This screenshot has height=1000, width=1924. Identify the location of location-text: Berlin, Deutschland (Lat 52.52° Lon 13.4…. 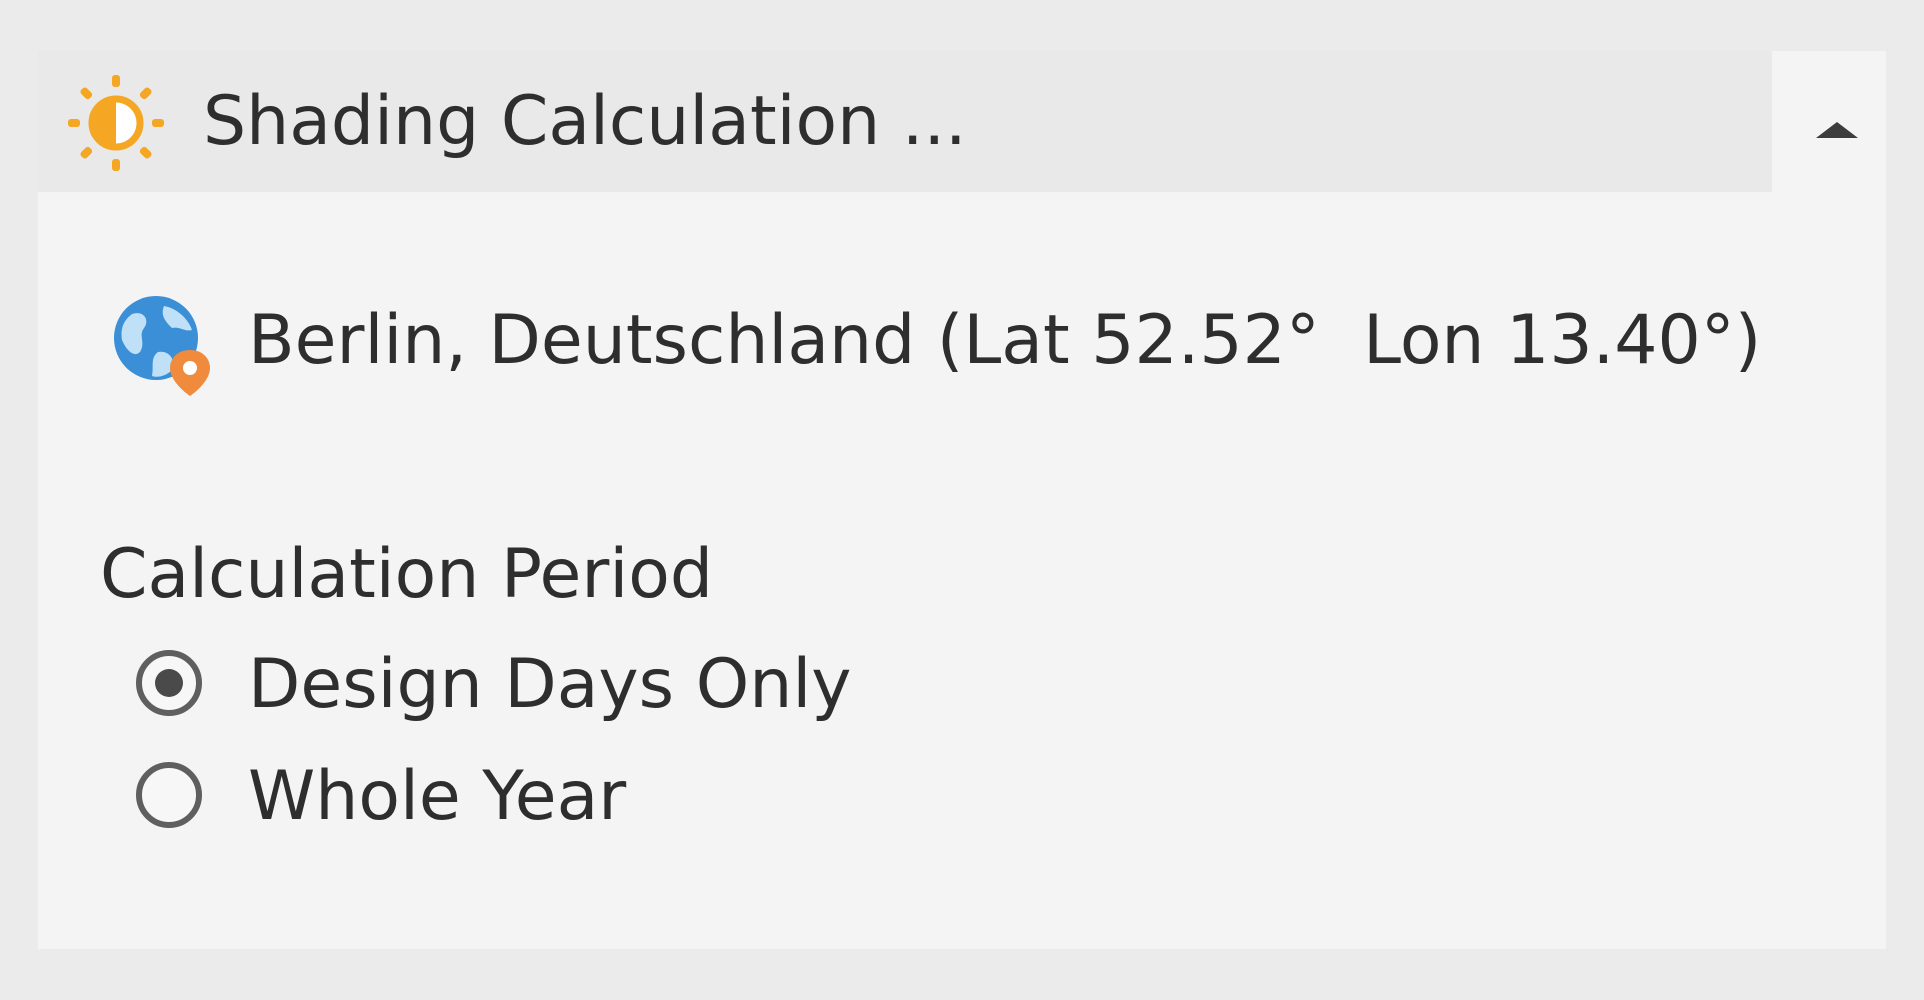
(1005, 340).